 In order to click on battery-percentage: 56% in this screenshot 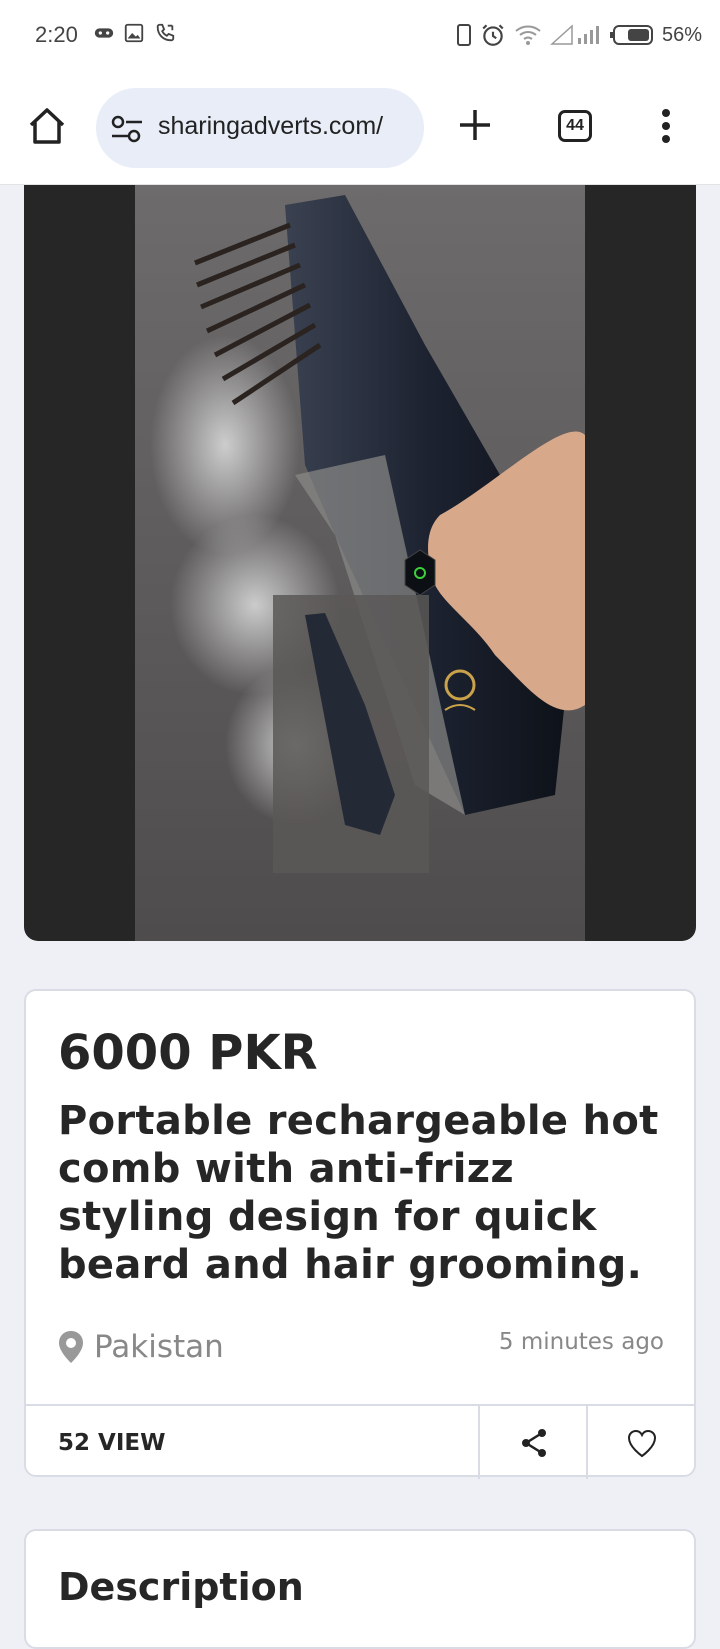, I will do `click(681, 34)`.